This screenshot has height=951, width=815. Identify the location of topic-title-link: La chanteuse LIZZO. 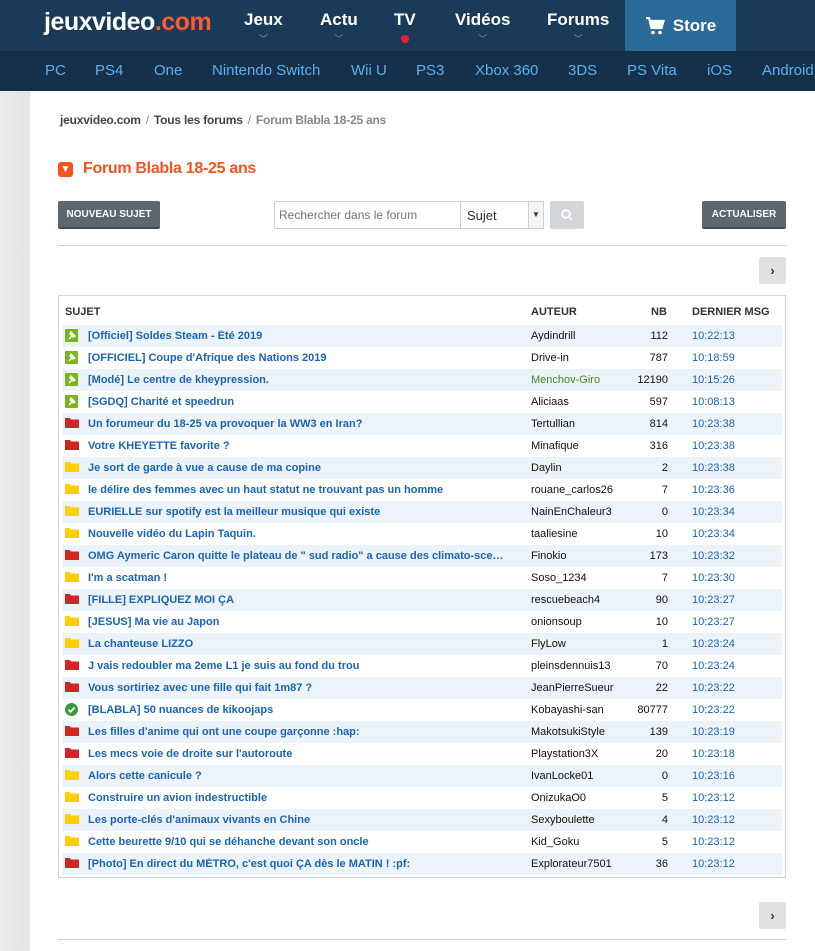
(297, 644).